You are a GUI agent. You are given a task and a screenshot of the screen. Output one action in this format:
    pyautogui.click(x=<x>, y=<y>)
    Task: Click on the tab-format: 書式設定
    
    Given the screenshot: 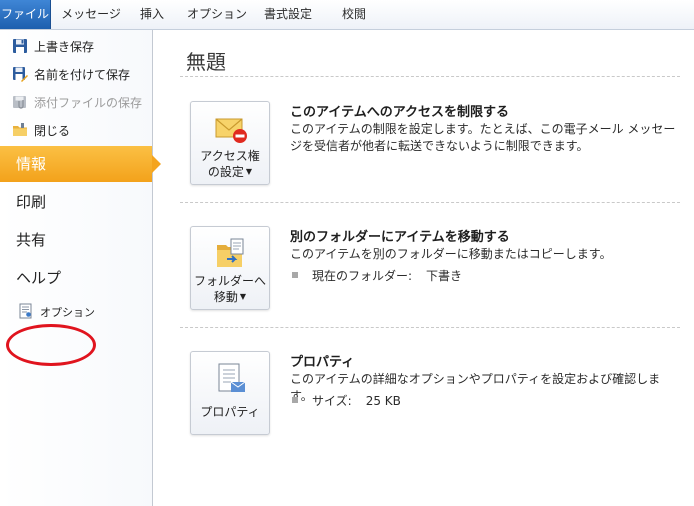 What is the action you would take?
    pyautogui.click(x=288, y=14)
    